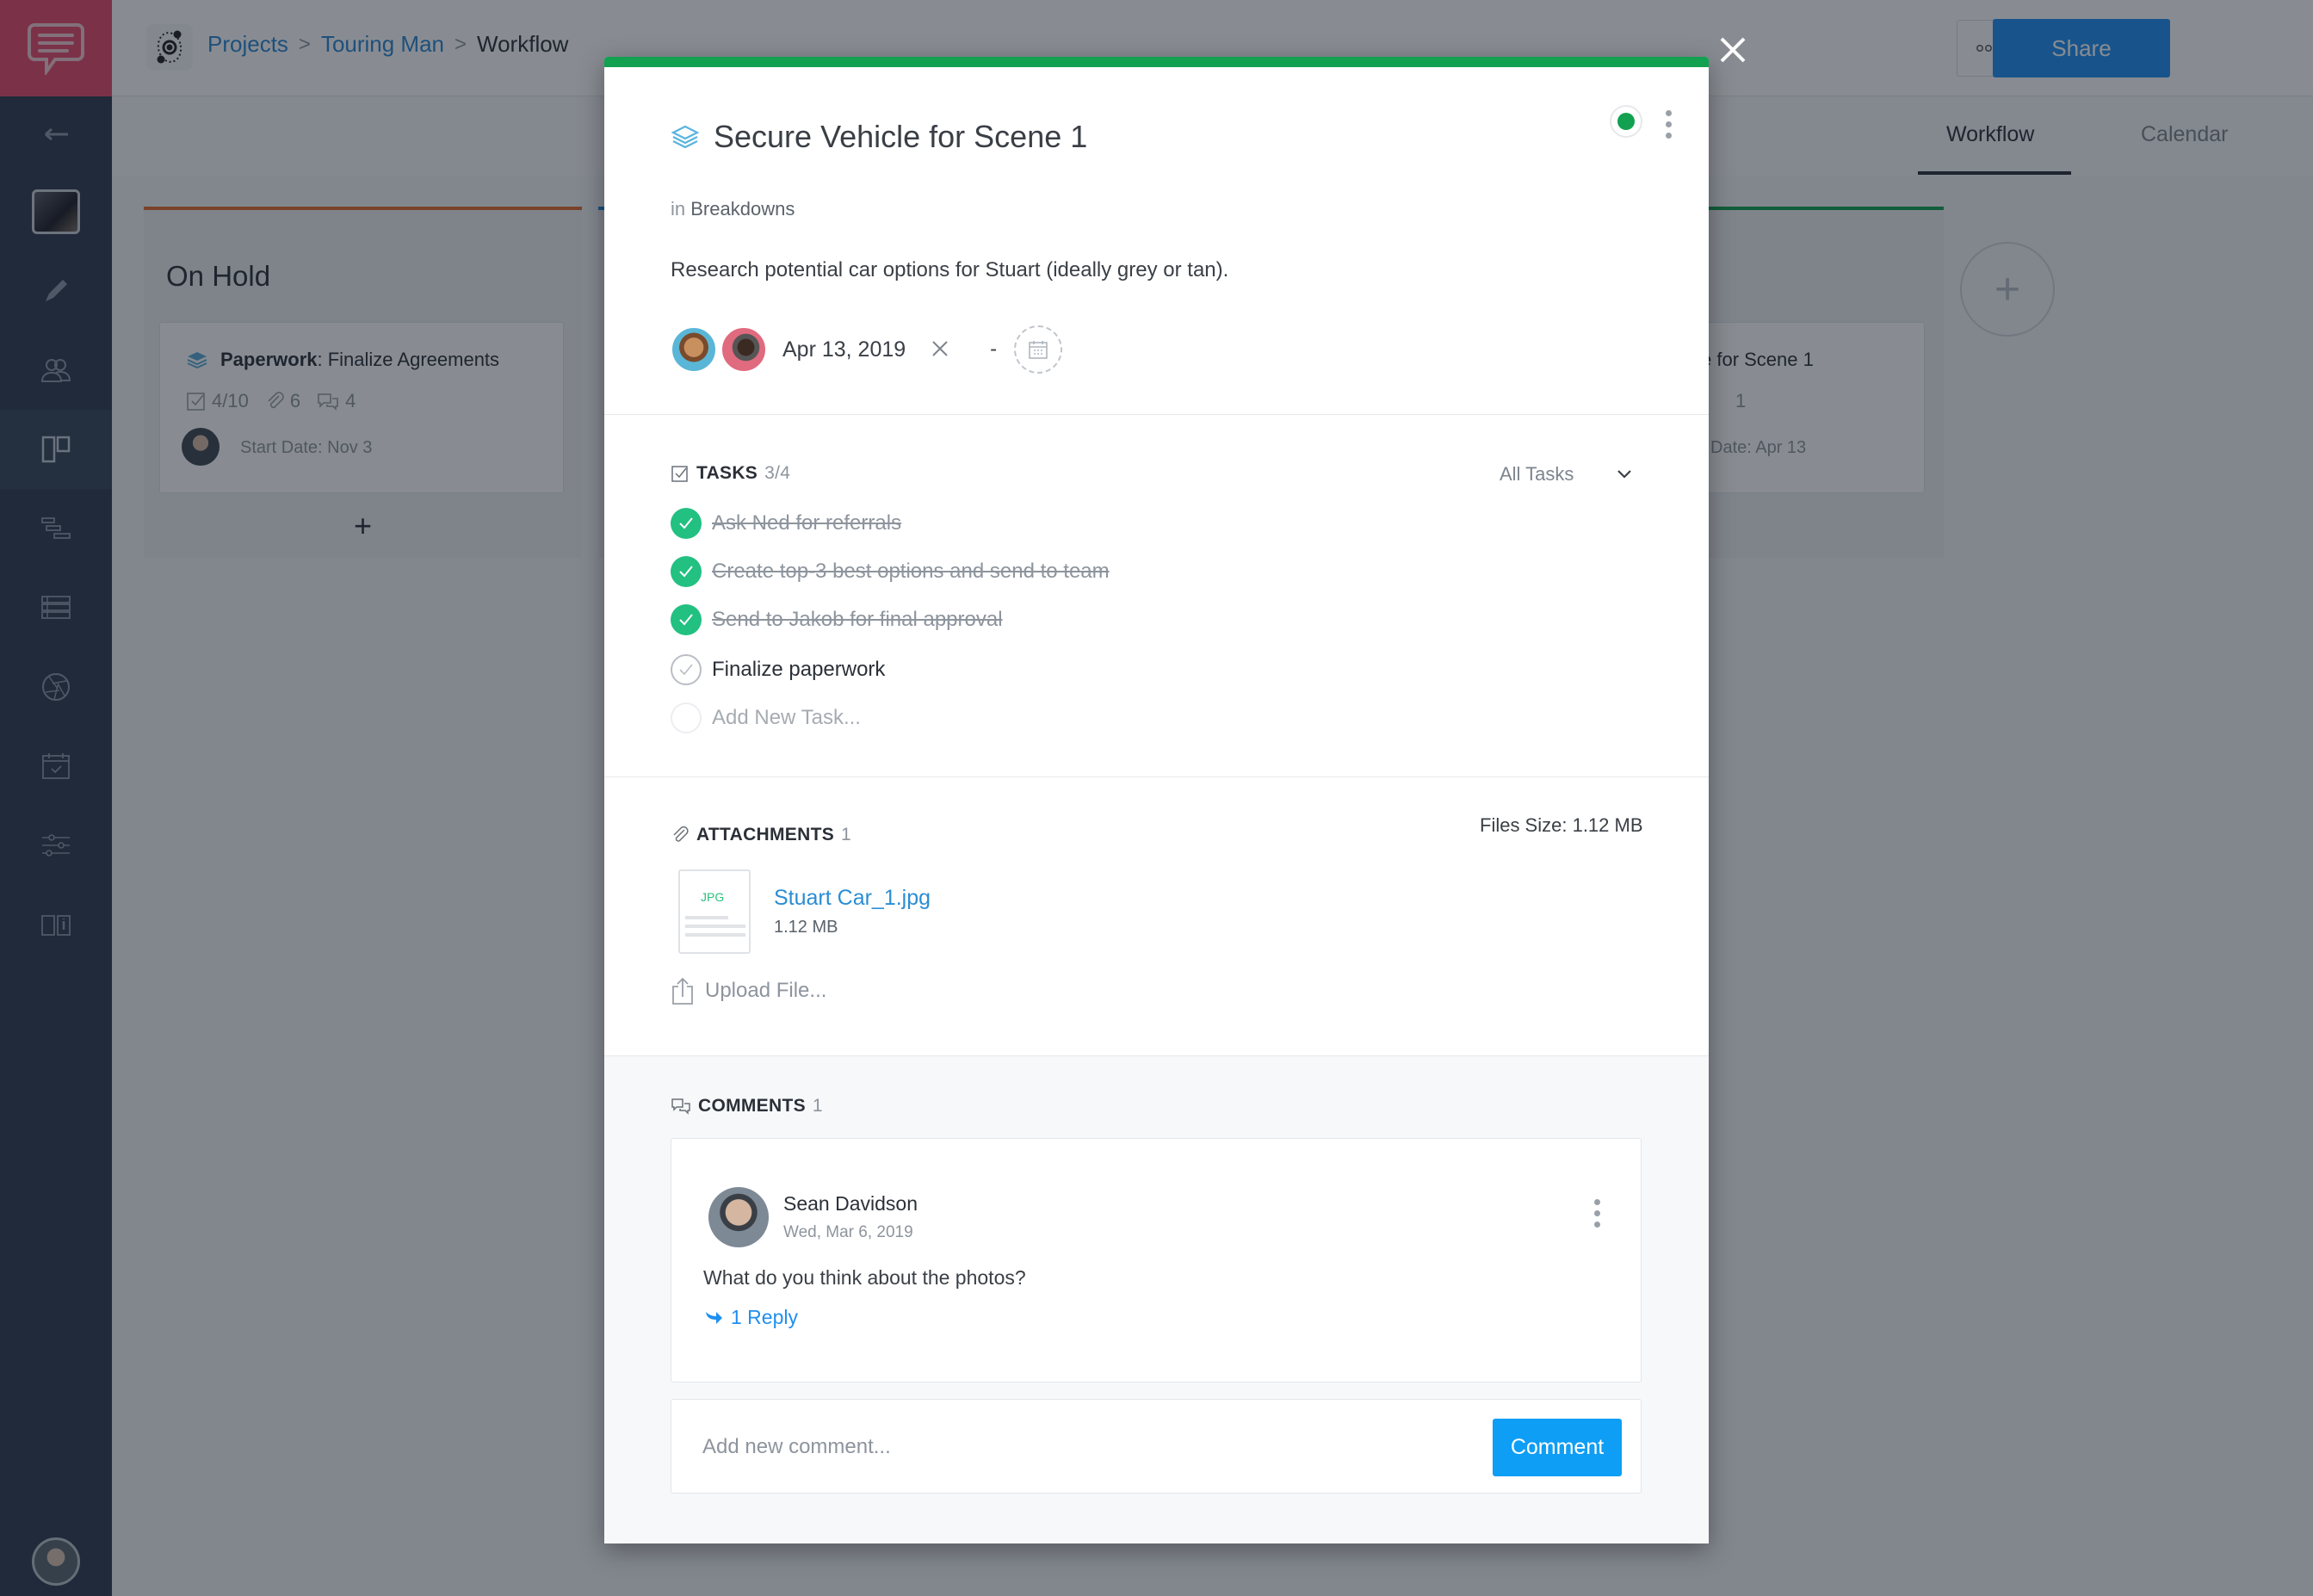 The width and height of the screenshot is (2313, 1596). Describe the element at coordinates (752, 1106) in the screenshot. I see `comments-label: COMMENTS` at that location.